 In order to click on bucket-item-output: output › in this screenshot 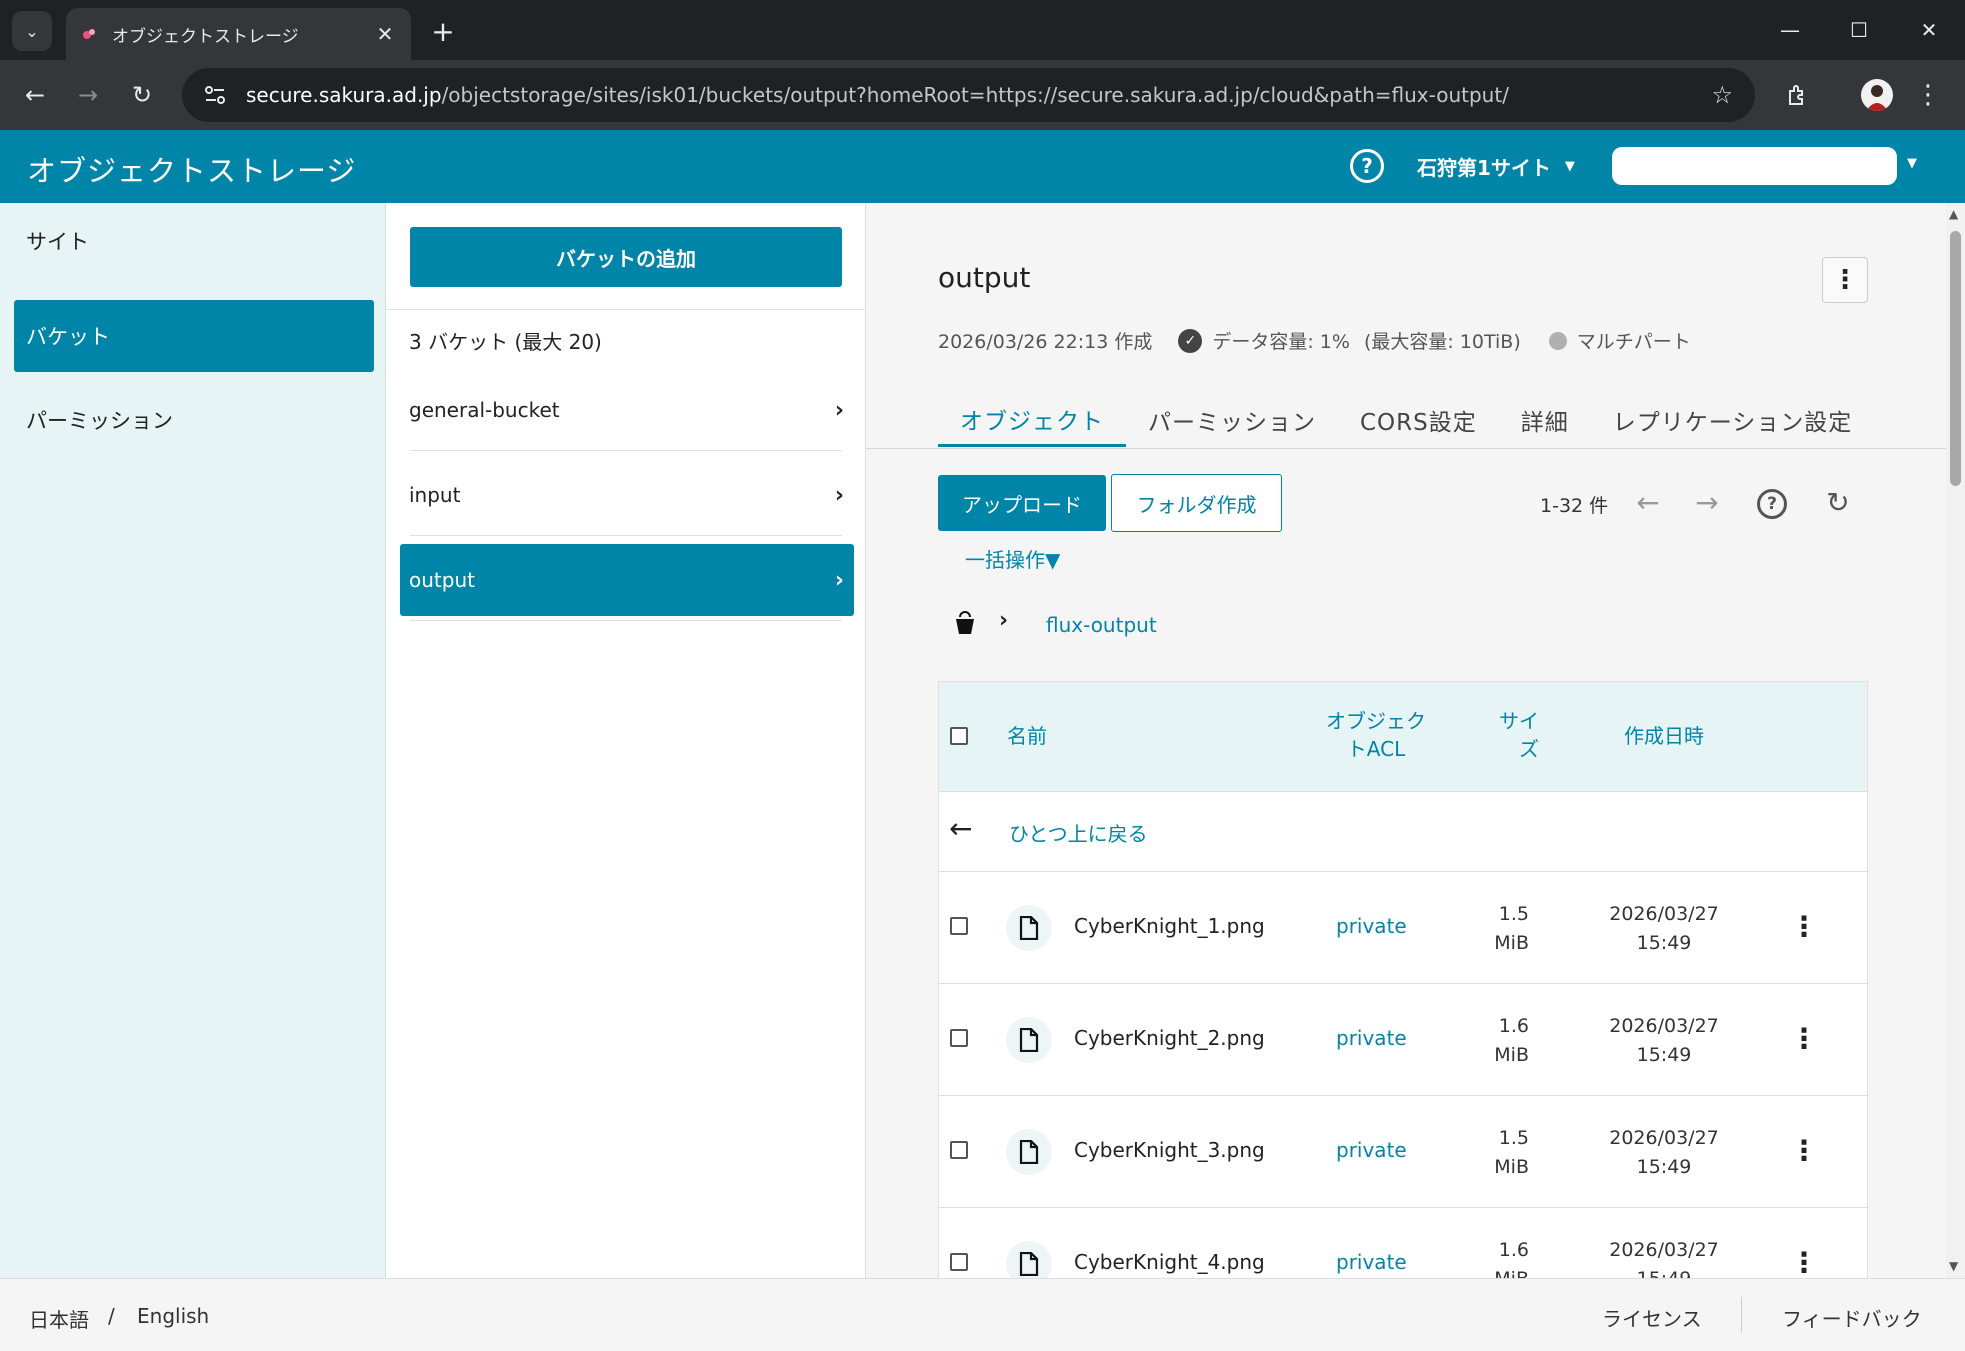, I will do `click(627, 580)`.